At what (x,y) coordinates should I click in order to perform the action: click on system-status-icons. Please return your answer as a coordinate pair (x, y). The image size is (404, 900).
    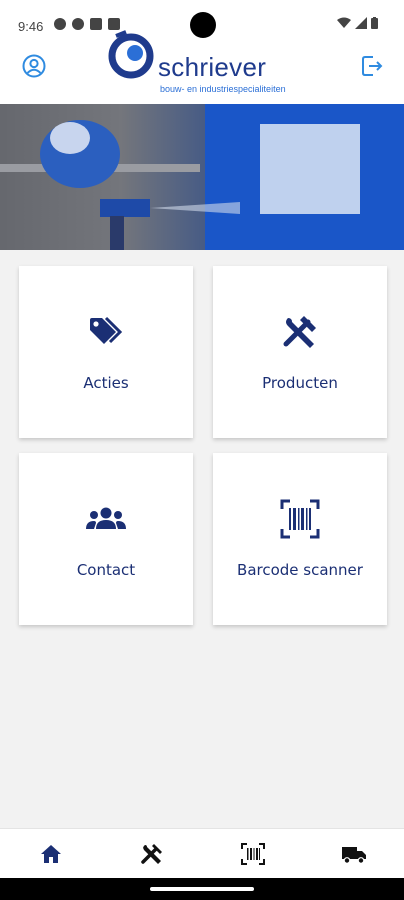
    Looking at the image, I should click on (357, 23).